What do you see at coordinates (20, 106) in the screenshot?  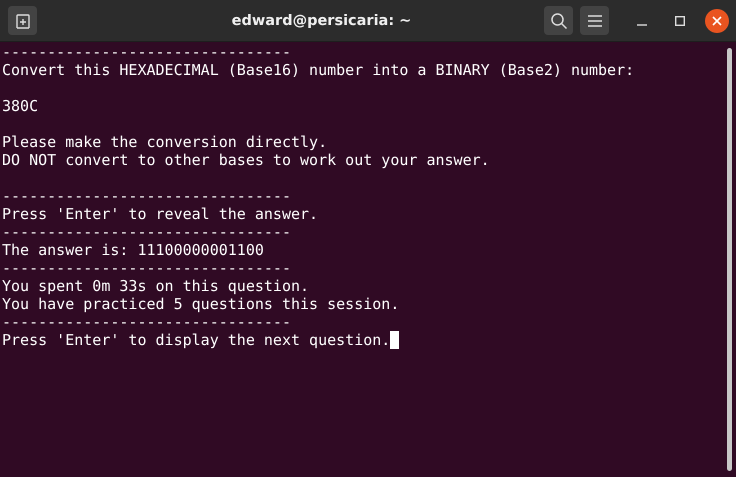 I see `terminal-line: 380C` at bounding box center [20, 106].